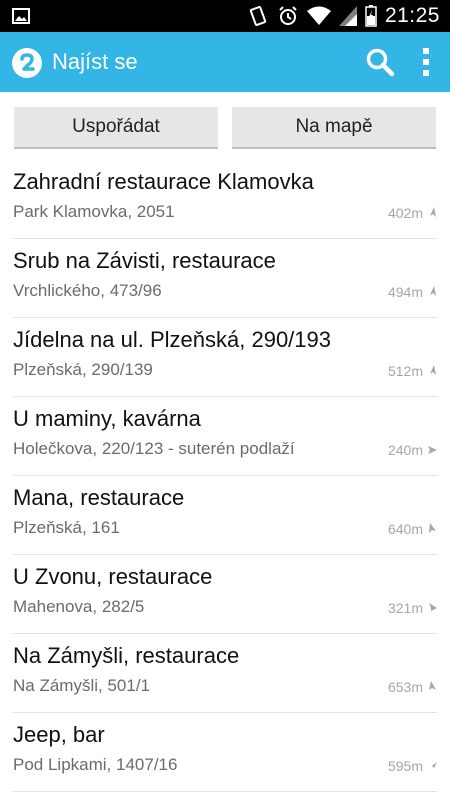  What do you see at coordinates (225, 16) in the screenshot?
I see `status-bar: 21:25` at bounding box center [225, 16].